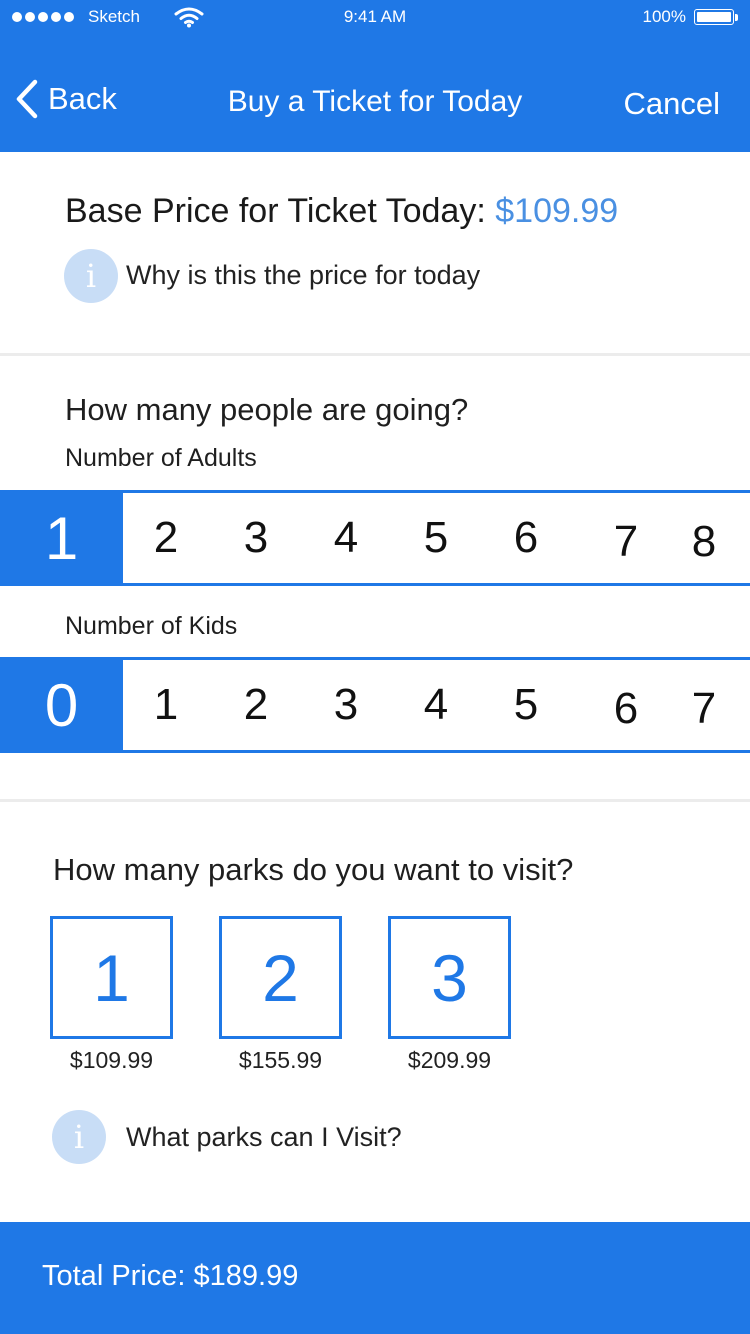  I want to click on base-price-label: Base Price for Ticket Today:, so click(275, 211).